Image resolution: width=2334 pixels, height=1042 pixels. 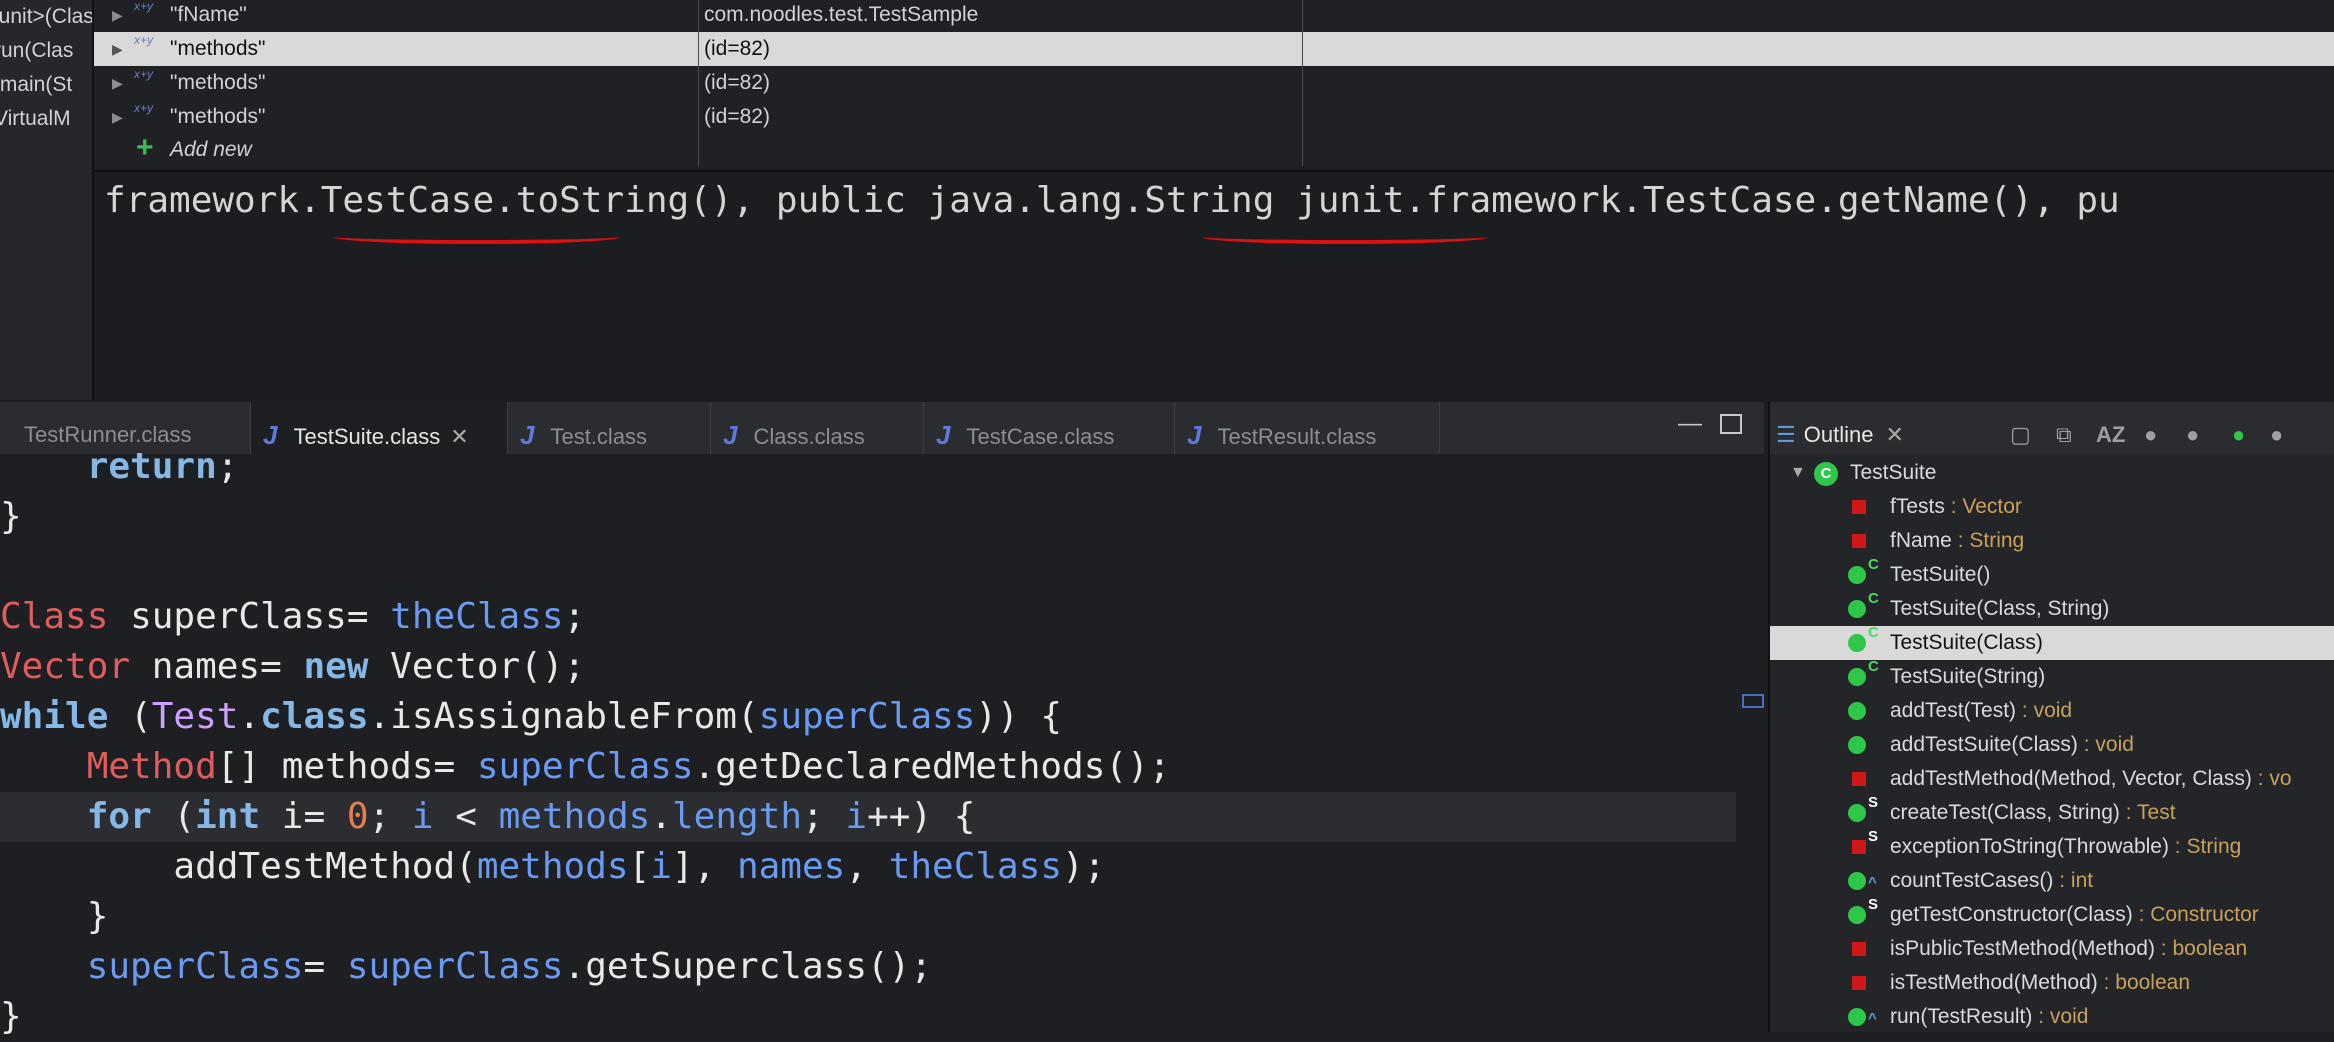 What do you see at coordinates (293, 616) in the screenshot?
I see `code-line: Class superClass= theClass;` at bounding box center [293, 616].